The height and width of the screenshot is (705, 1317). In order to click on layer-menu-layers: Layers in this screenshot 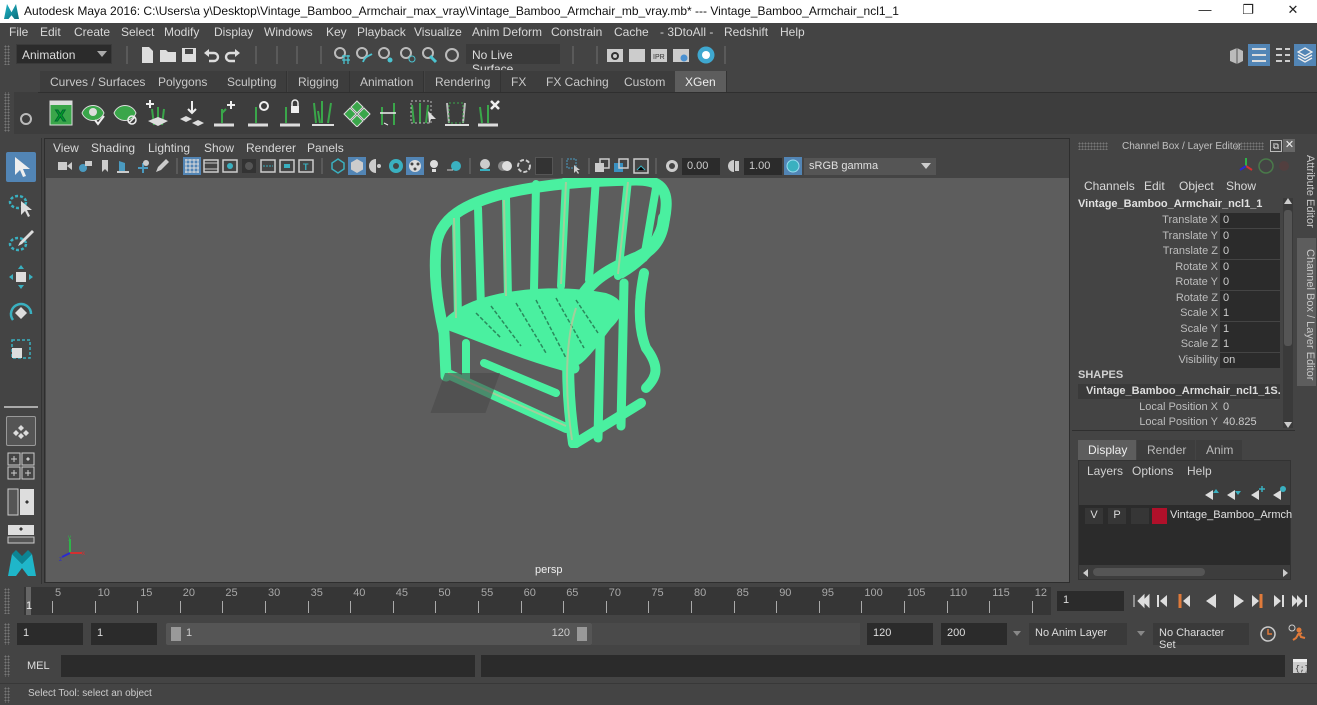, I will do `click(1105, 471)`.